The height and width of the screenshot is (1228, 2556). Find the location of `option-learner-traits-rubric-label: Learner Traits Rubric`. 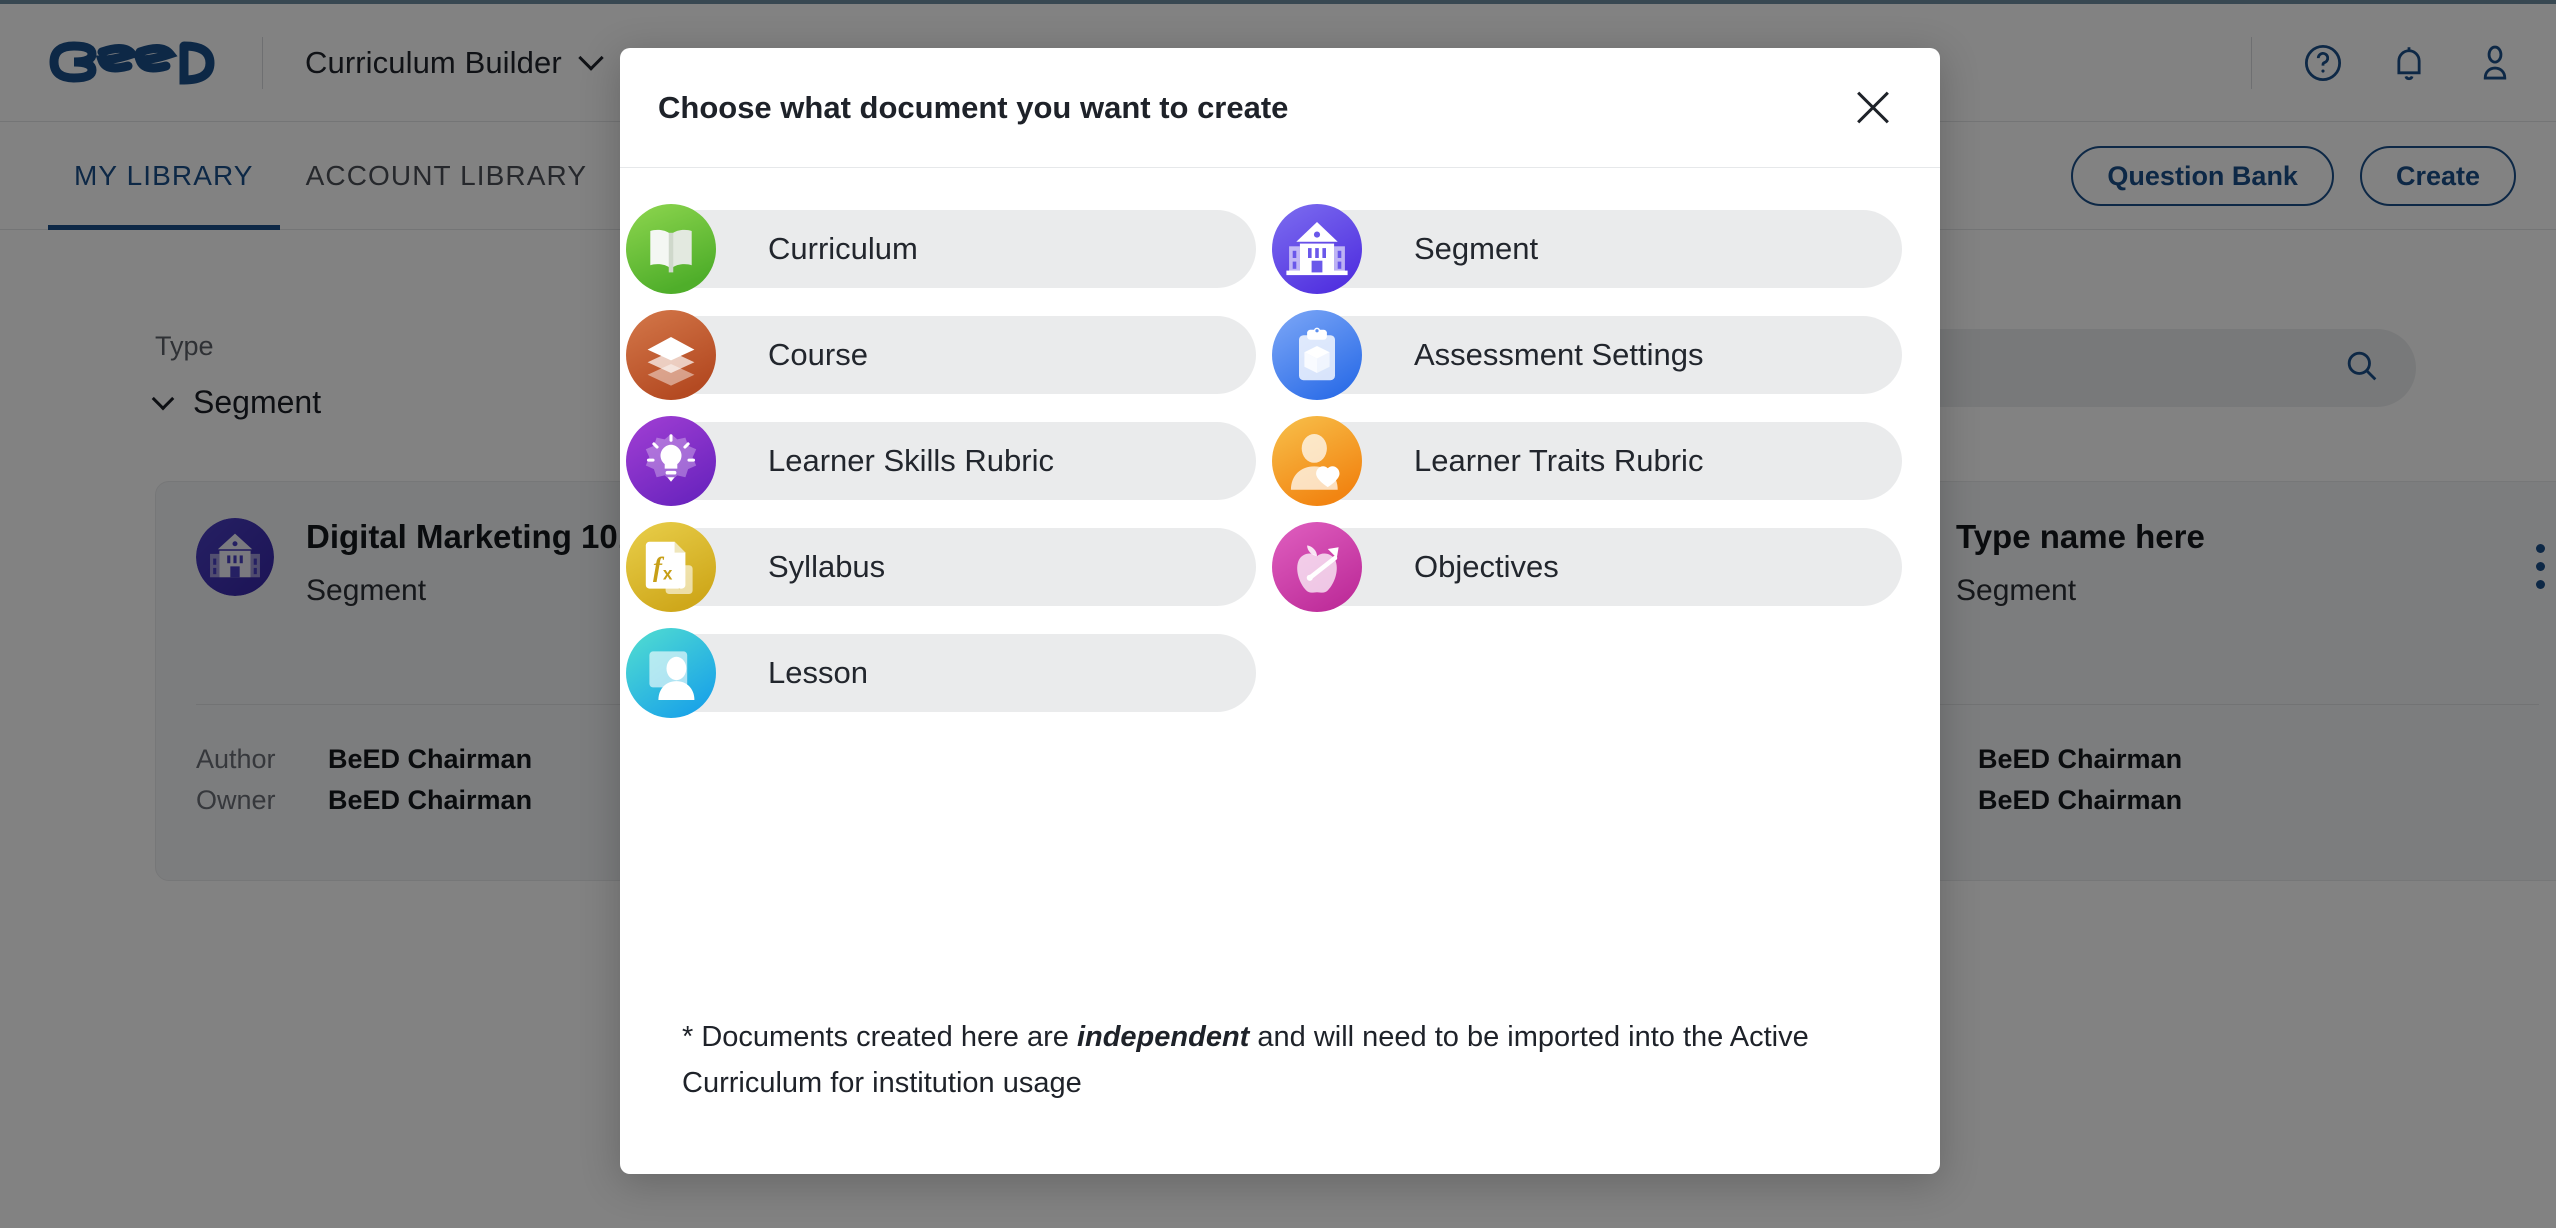

option-learner-traits-rubric-label: Learner Traits Rubric is located at coordinates (1559, 460).